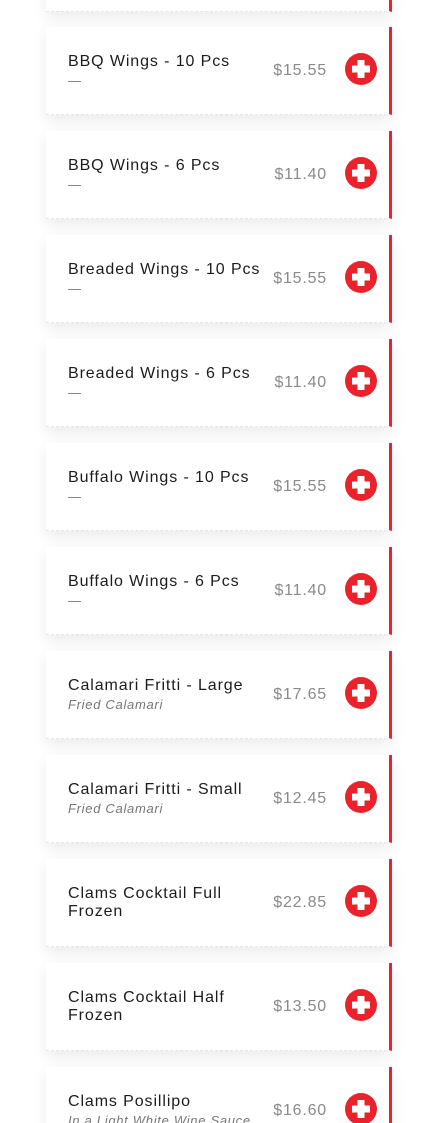 This screenshot has width=430, height=1123. Describe the element at coordinates (300, 1110) in the screenshot. I see `item-price: $16.60` at that location.